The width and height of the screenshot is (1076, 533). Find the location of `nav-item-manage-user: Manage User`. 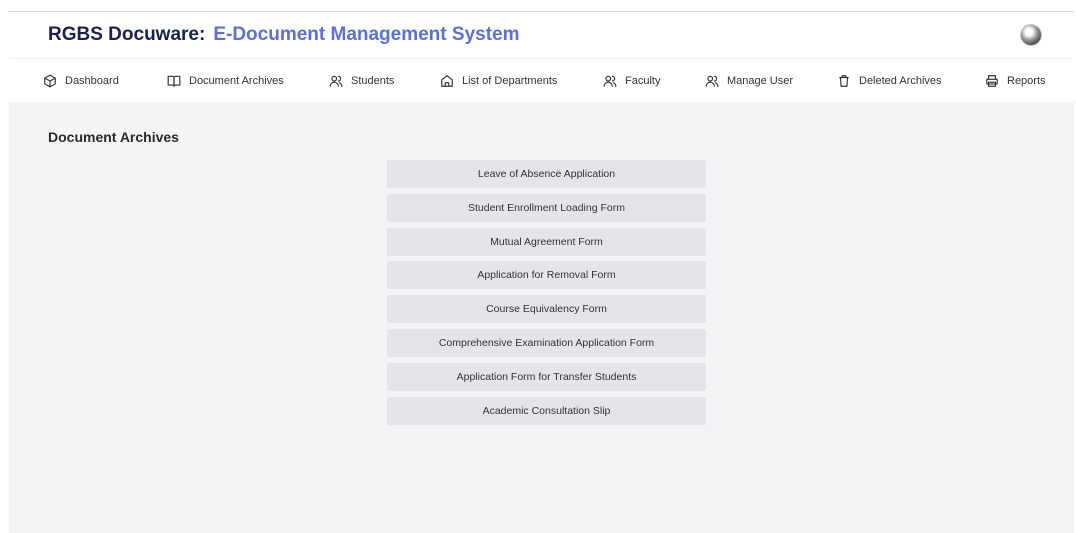

nav-item-manage-user: Manage User is located at coordinates (749, 81).